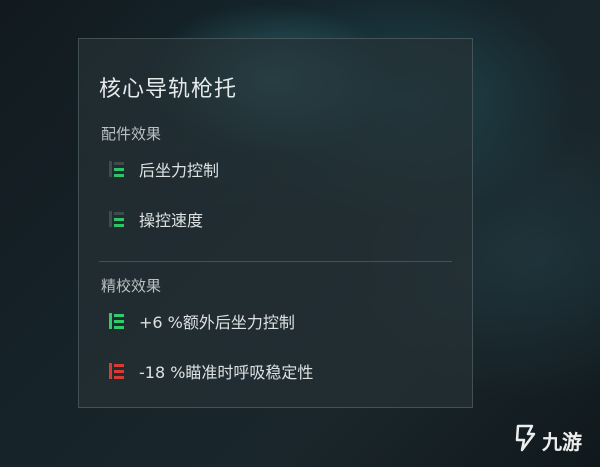 Image resolution: width=600 pixels, height=467 pixels. Describe the element at coordinates (525, 440) in the screenshot. I see `jiuyou-logo-icon` at that location.